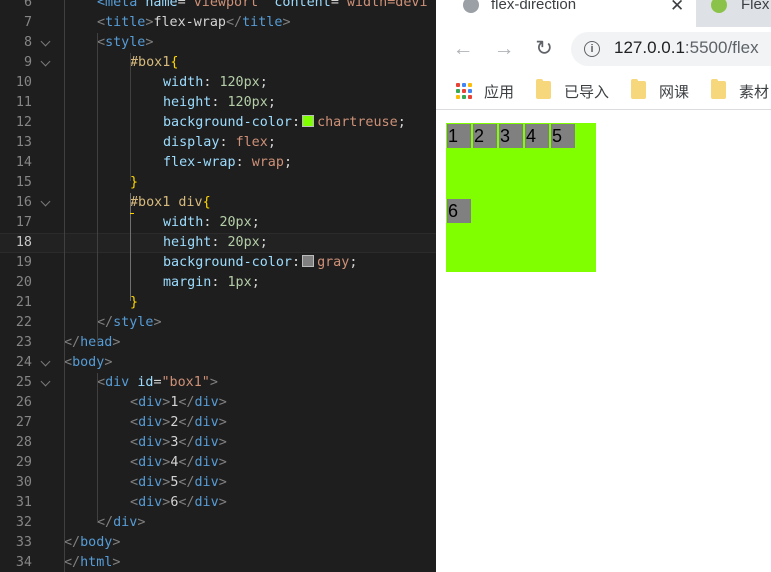  Describe the element at coordinates (185, 382) in the screenshot. I see `code-token: "box1"` at that location.